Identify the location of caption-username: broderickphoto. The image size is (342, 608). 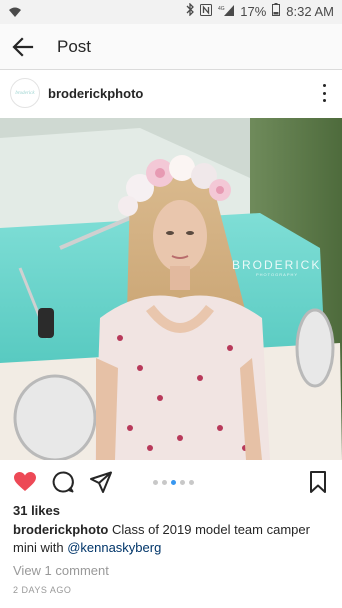
(60, 529).